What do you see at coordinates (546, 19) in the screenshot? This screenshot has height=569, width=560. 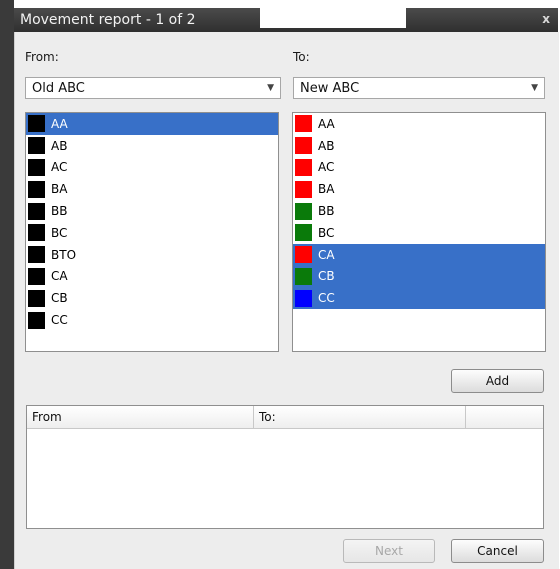 I see `close-icon: x` at bounding box center [546, 19].